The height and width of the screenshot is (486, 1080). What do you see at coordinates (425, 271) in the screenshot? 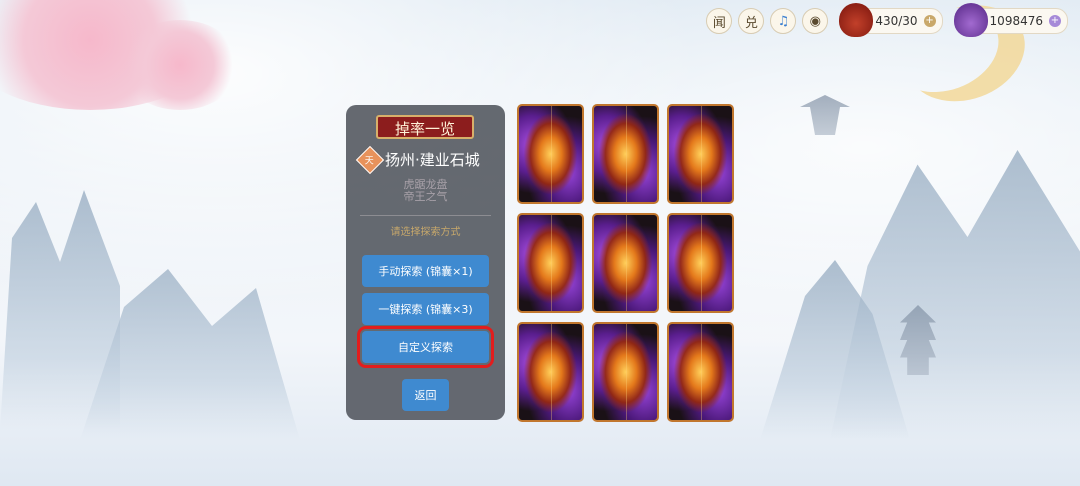
I see `manual-explore-button: 手动探索 (锦囊×1)` at bounding box center [425, 271].